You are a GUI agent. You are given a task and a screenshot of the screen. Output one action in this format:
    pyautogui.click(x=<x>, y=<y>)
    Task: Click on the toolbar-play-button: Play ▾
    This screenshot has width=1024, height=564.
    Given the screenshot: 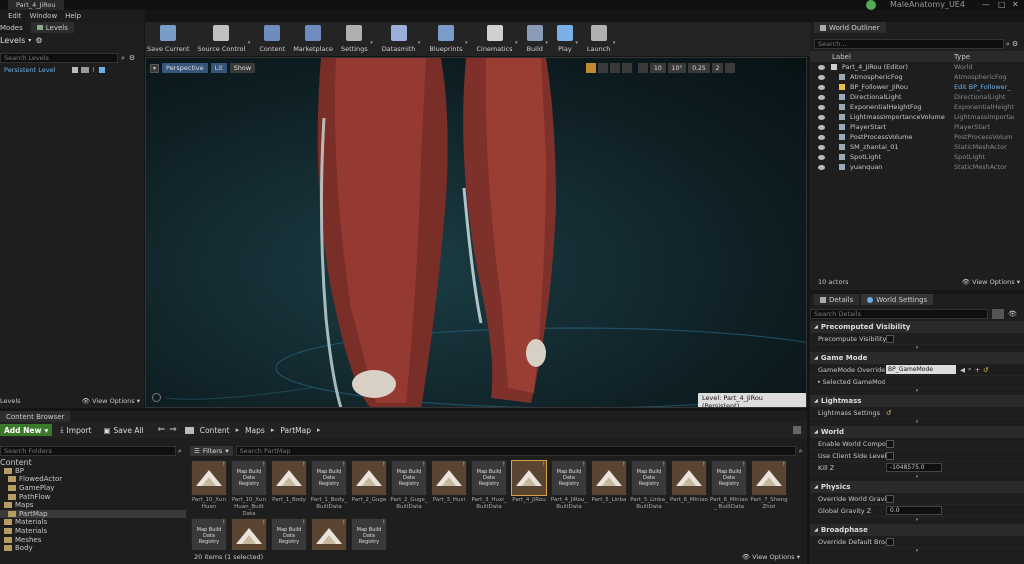 What is the action you would take?
    pyautogui.click(x=566, y=39)
    